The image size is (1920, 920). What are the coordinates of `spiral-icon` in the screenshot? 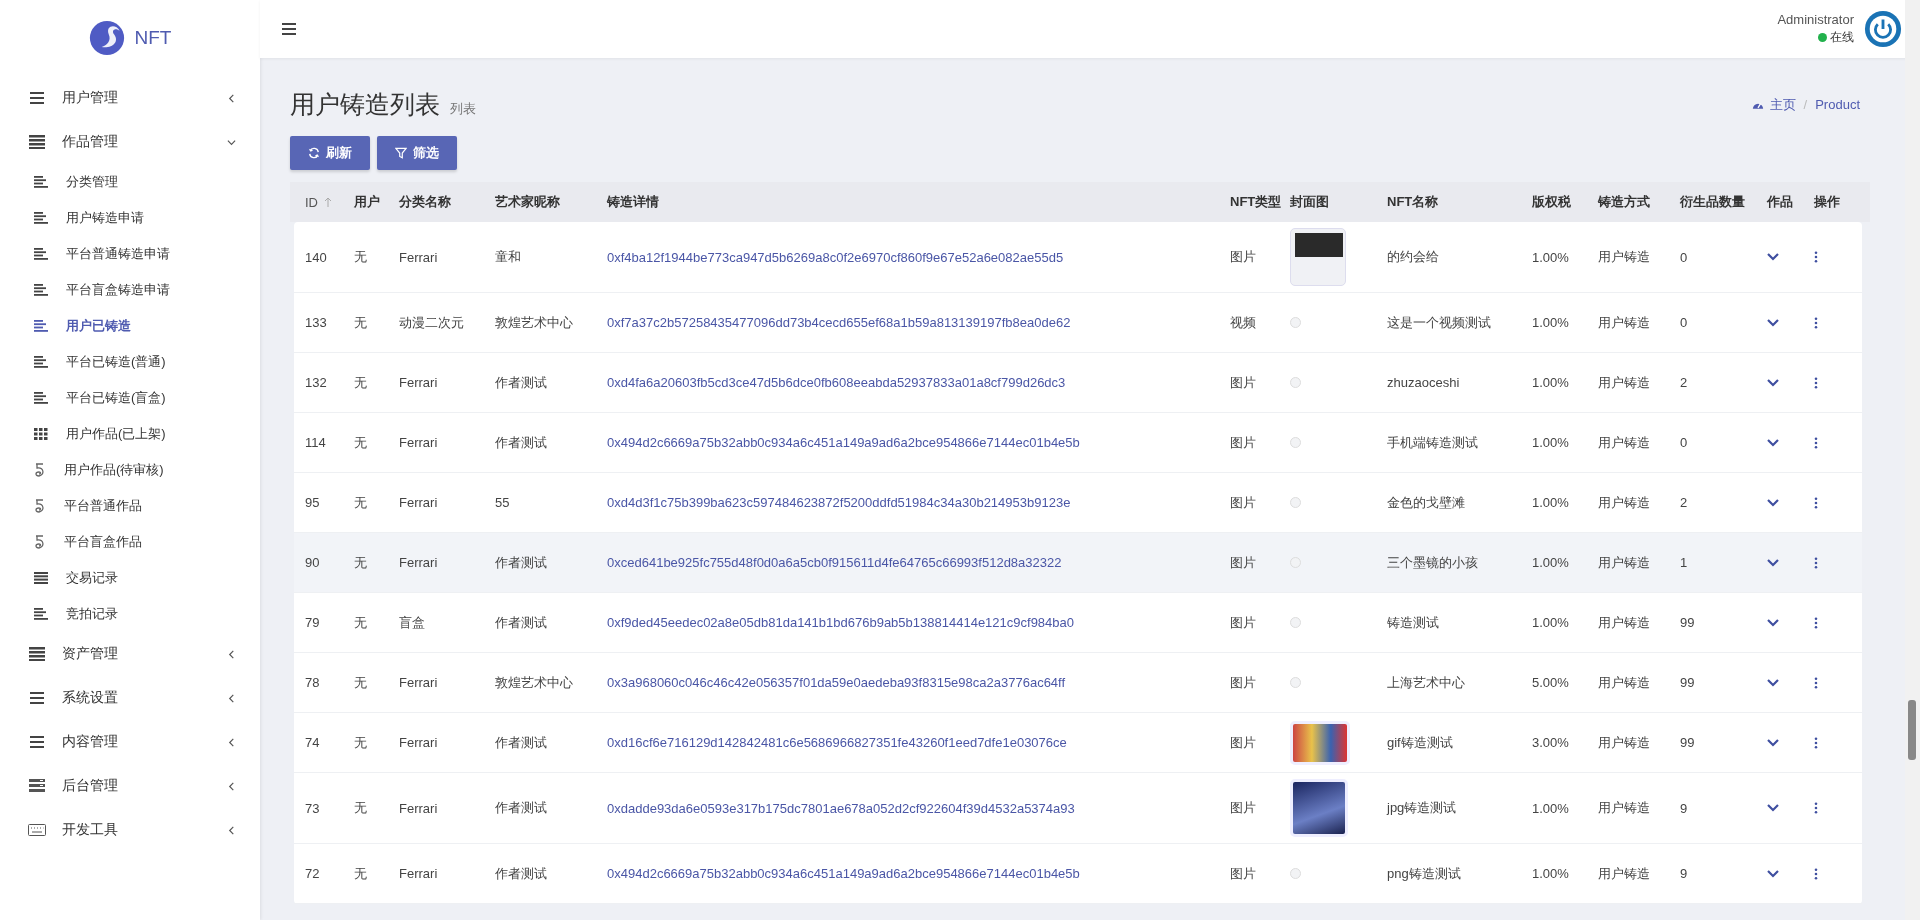 It's located at (40, 506).